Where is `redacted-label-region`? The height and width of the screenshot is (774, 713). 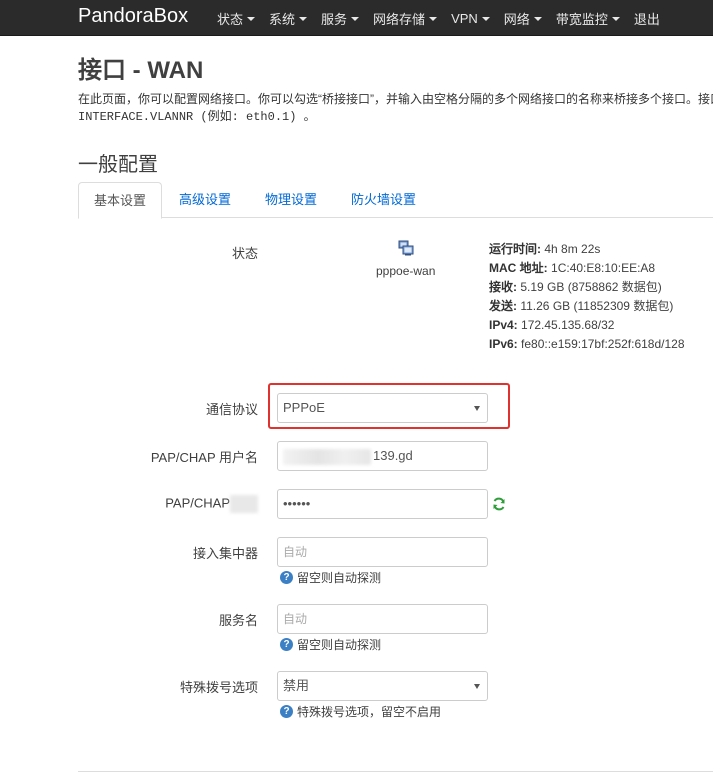 redacted-label-region is located at coordinates (244, 504).